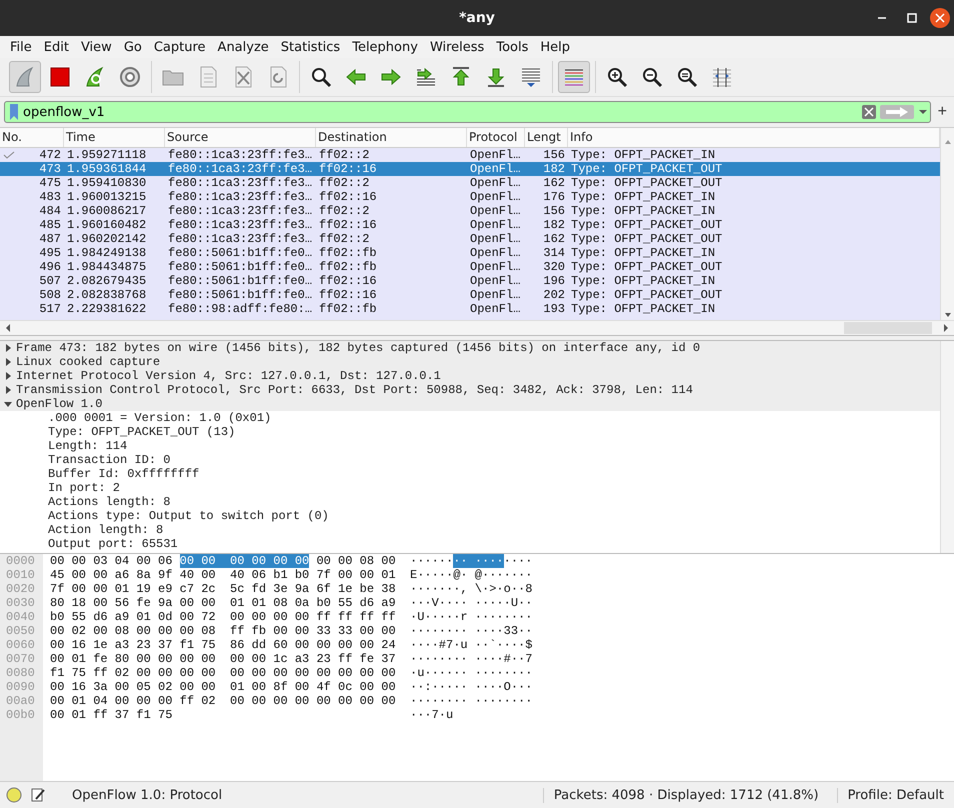  I want to click on hex-bytes: f1 75 ff 02 00 00 00 00 00 00 00 00 00 00 00 00, so click(223, 673).